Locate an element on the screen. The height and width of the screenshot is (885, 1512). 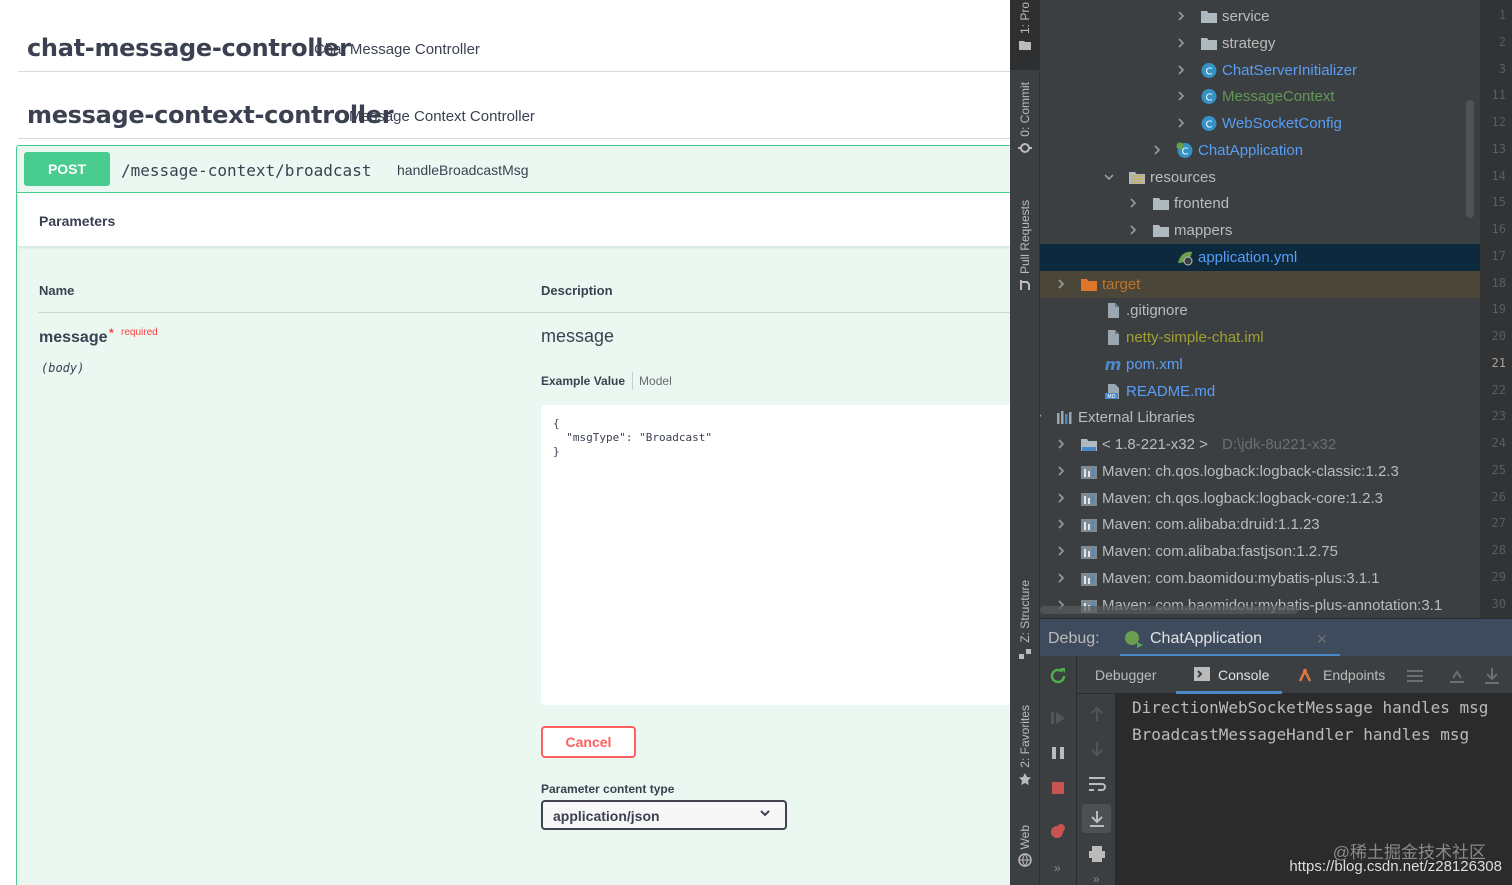
line-number: 12 is located at coordinates (1498, 122).